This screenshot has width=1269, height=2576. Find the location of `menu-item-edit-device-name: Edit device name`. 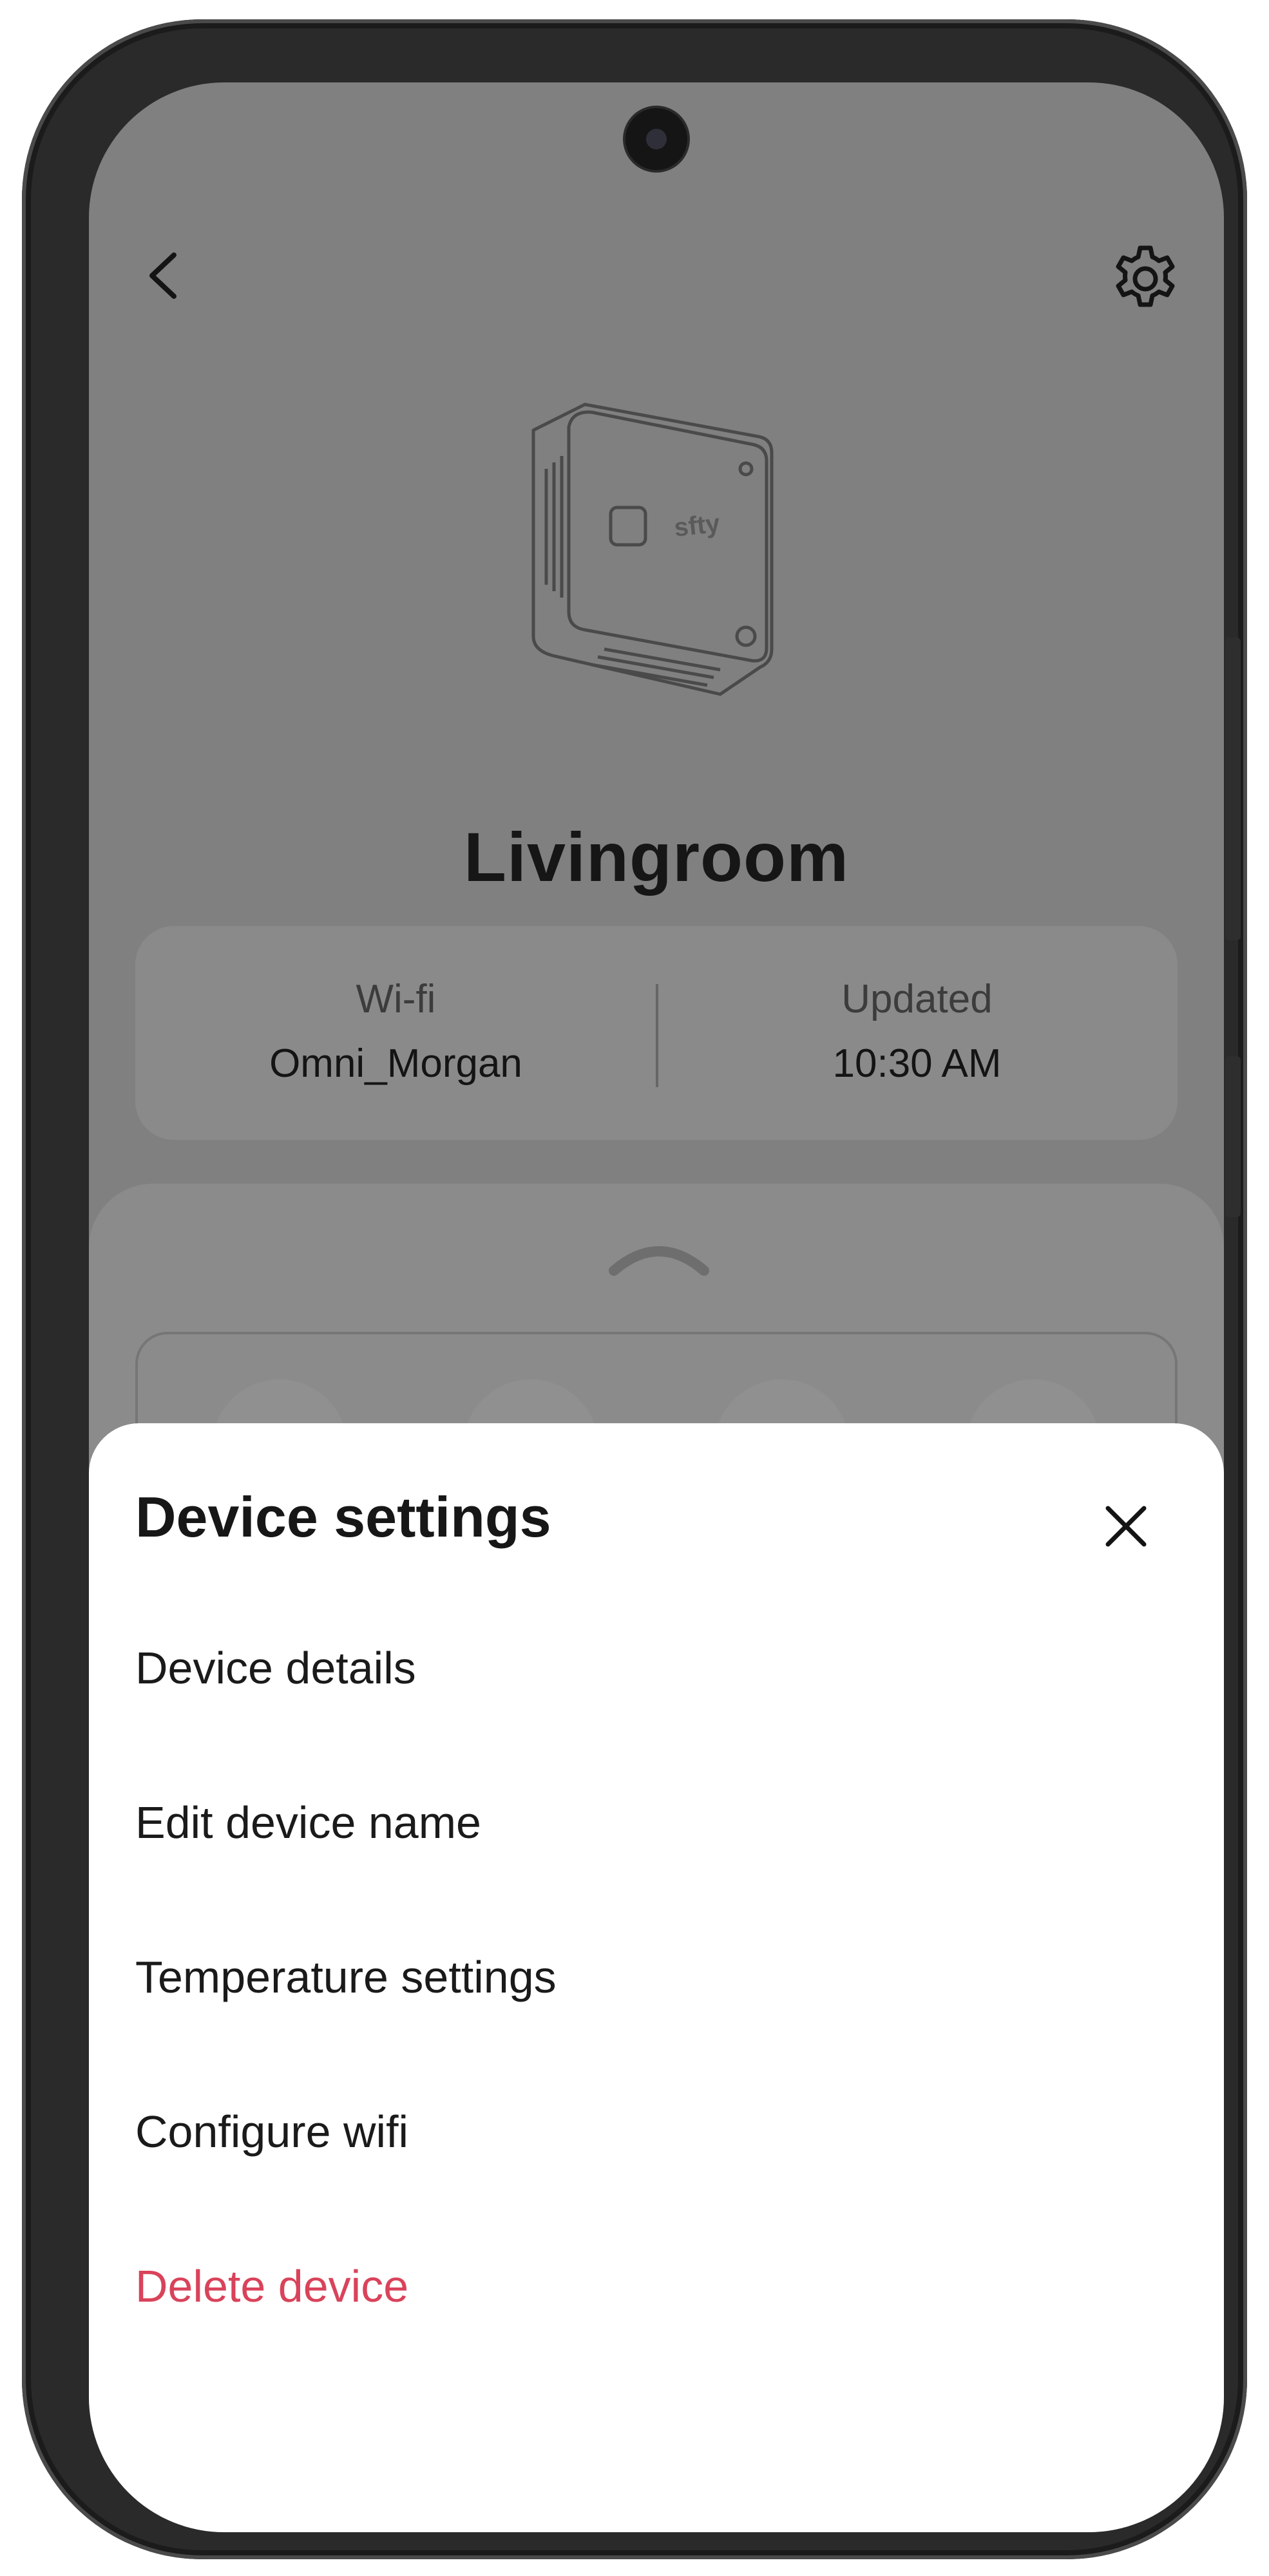

menu-item-edit-device-name: Edit device name is located at coordinates (657, 1822).